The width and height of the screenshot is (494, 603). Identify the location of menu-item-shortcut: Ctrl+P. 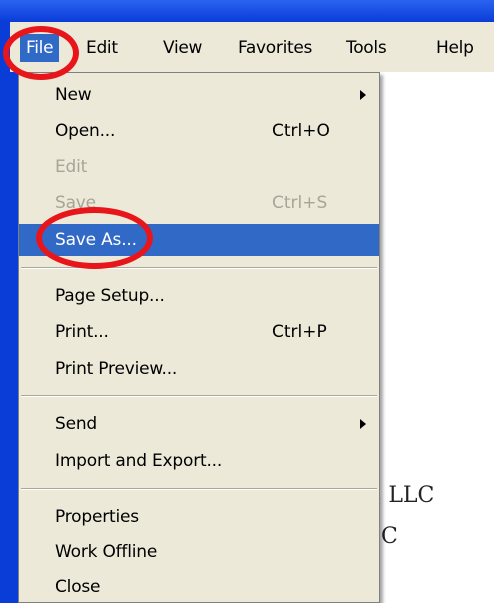
(299, 332).